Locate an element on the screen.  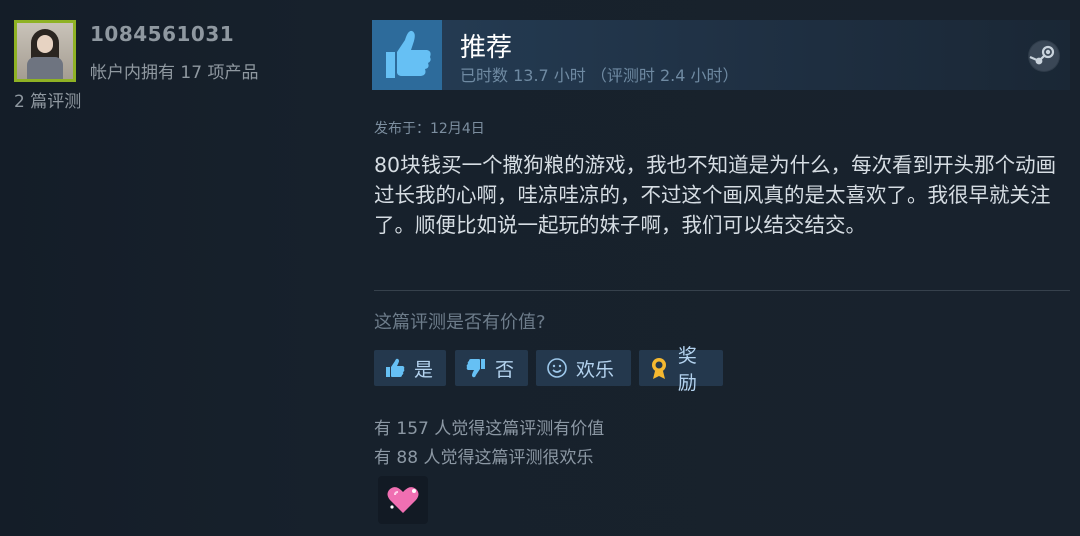
award-label: 奖励 is located at coordinates (687, 369).